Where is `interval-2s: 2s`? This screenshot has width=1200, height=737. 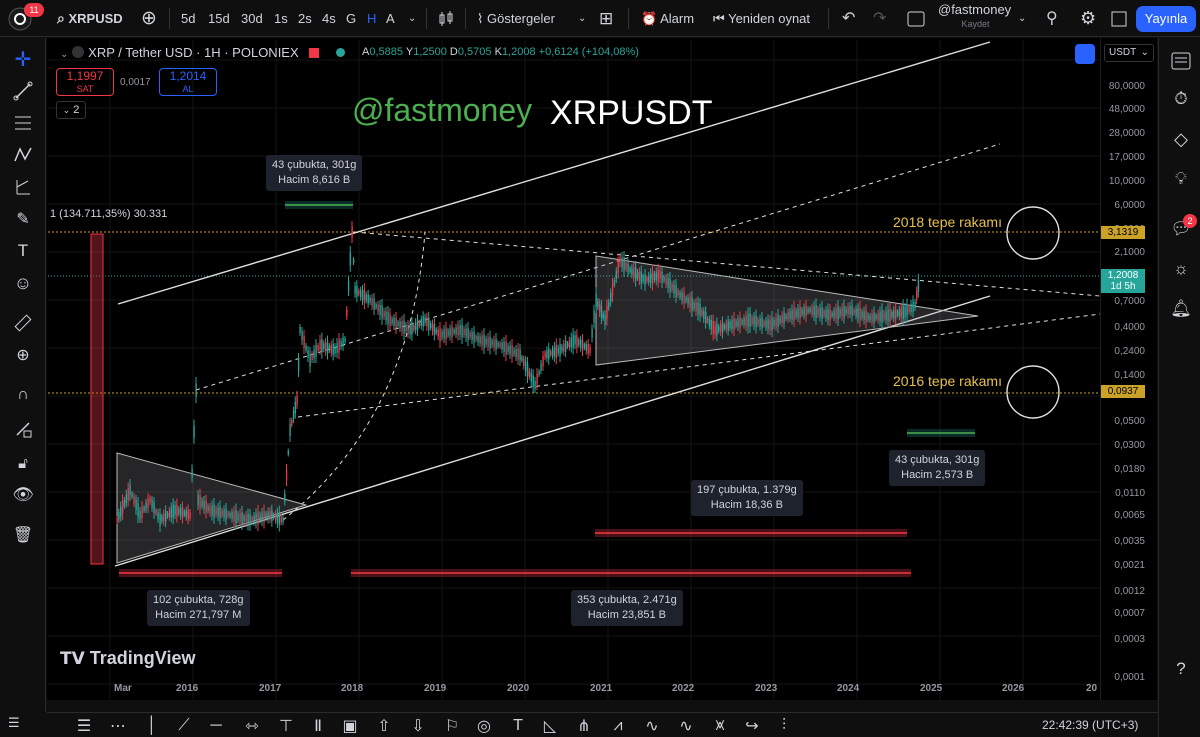
interval-2s: 2s is located at coordinates (305, 18).